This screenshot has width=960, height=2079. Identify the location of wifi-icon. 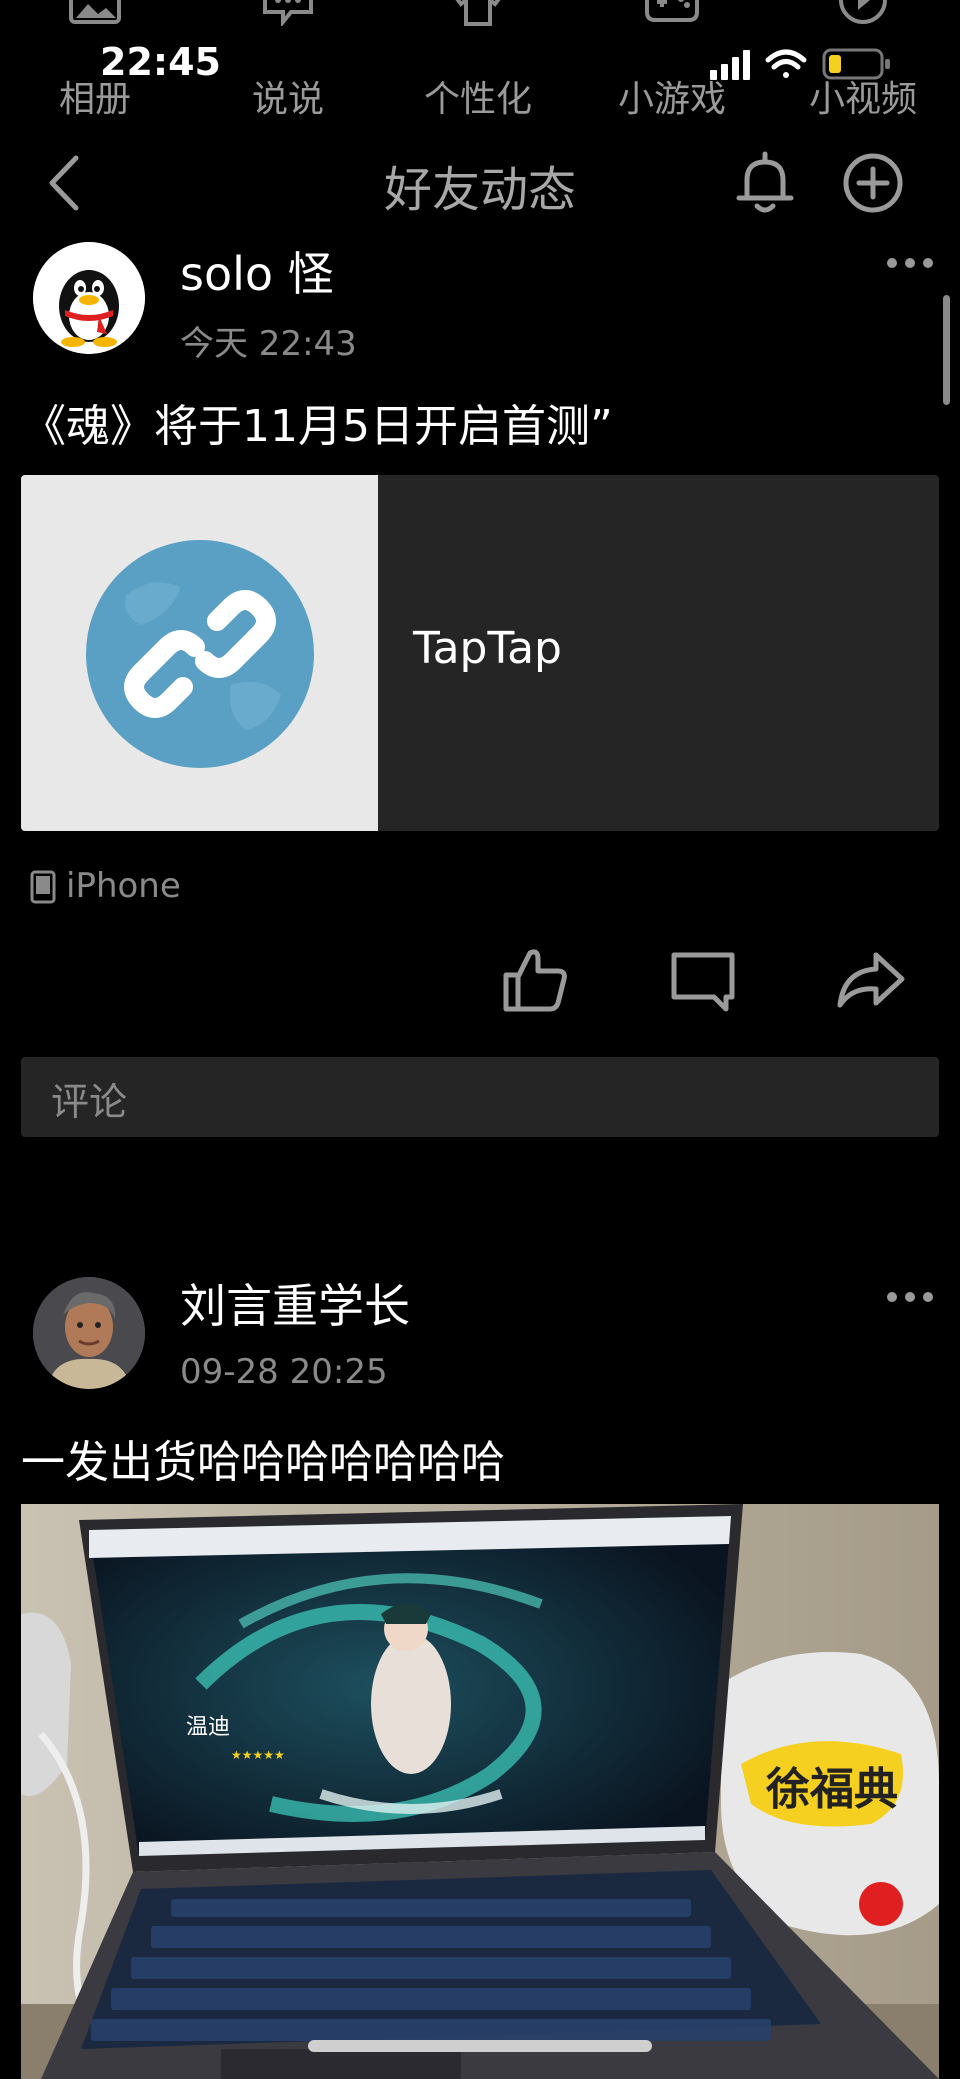
(786, 63).